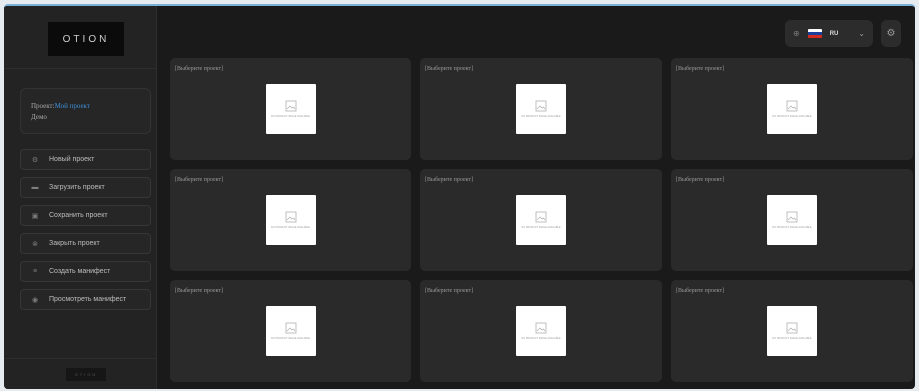 The width and height of the screenshot is (919, 391). I want to click on save-project-button: ▣ Сохранить проект, so click(85, 215).